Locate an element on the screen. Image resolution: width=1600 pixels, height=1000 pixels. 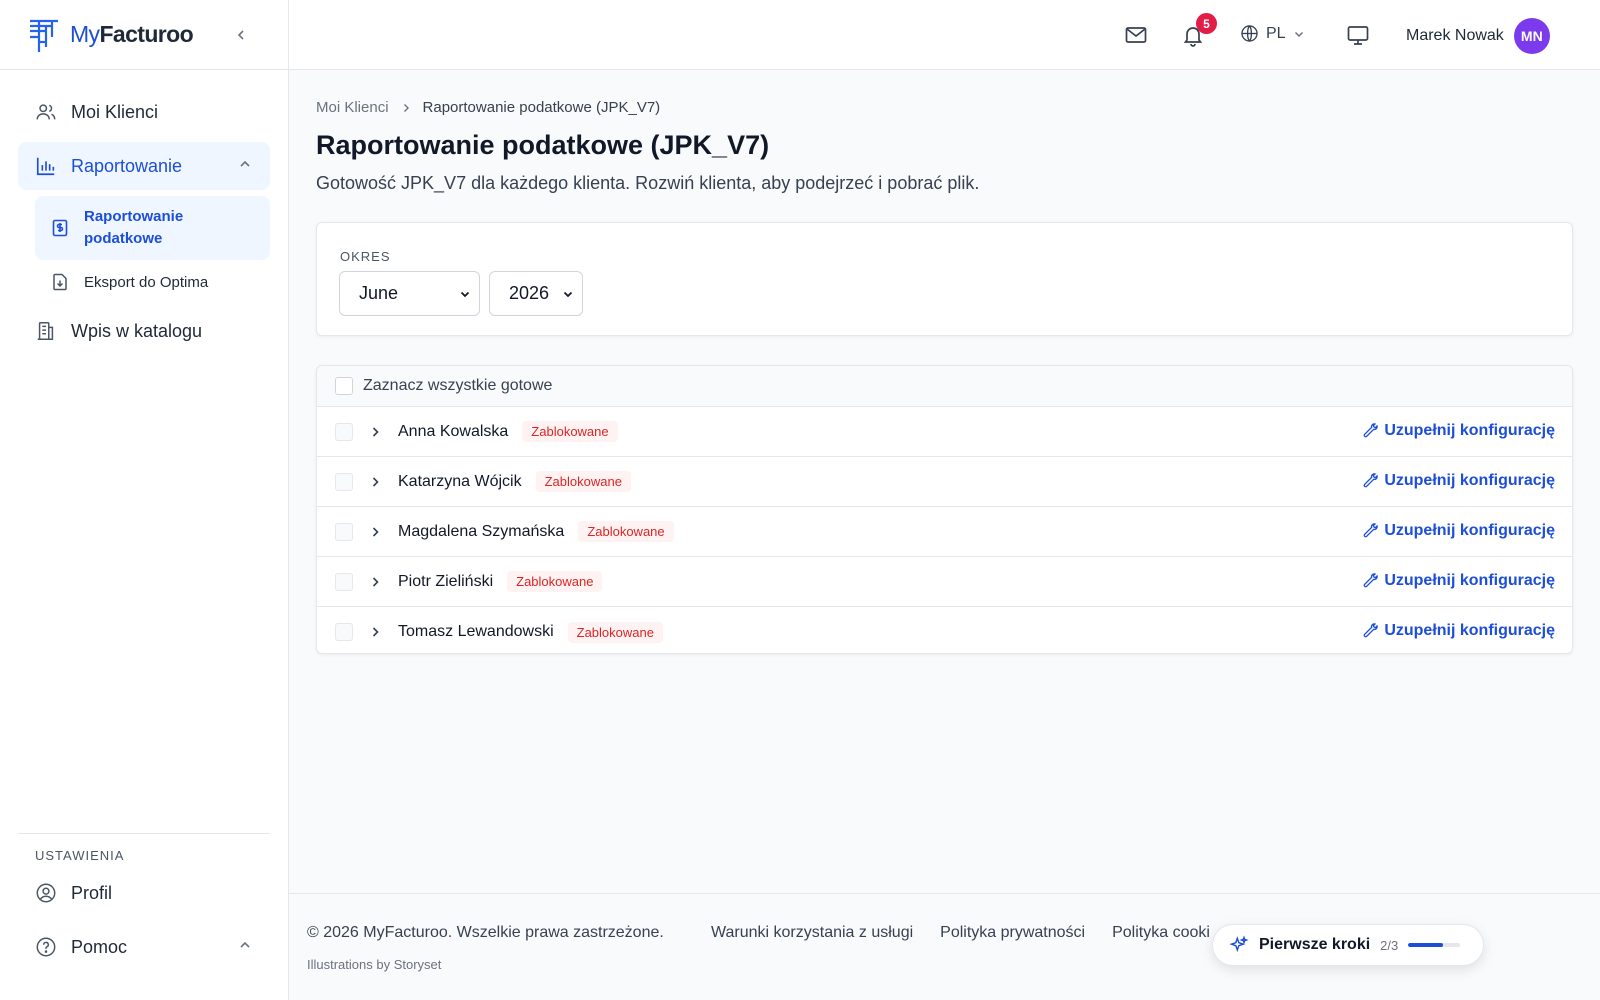
sidebar-item-label: Raportowanie podatkowe is located at coordinates (134, 227).